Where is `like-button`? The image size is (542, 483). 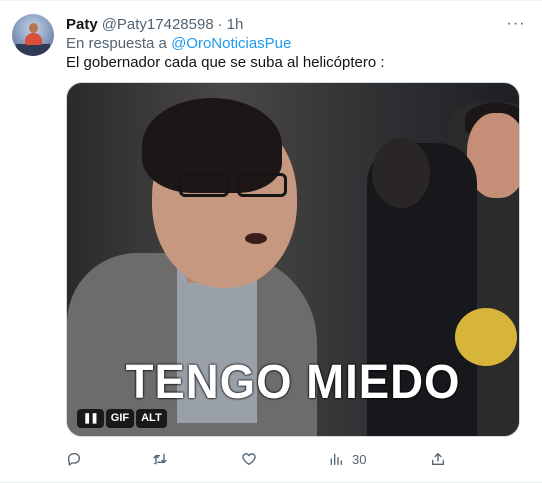 like-button is located at coordinates (249, 459).